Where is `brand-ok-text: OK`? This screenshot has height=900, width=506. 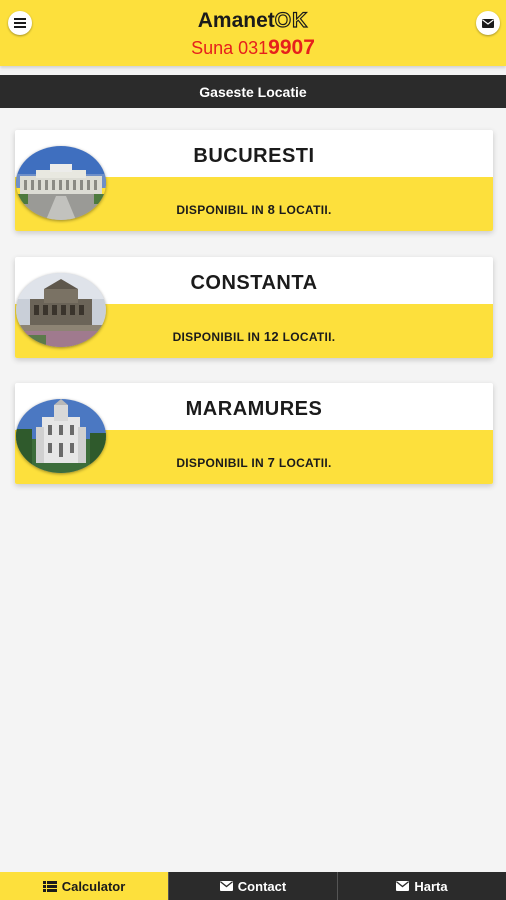 brand-ok-text: OK is located at coordinates (291, 20).